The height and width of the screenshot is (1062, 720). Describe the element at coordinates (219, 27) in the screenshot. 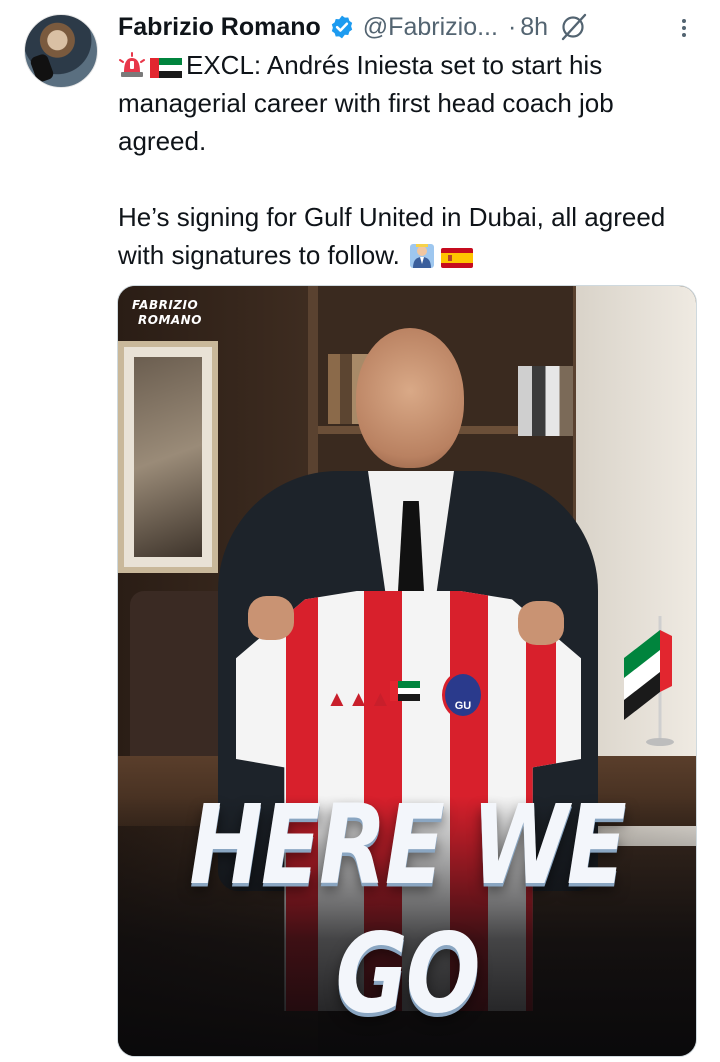

I see `author-name: Fabrizio Romano` at that location.